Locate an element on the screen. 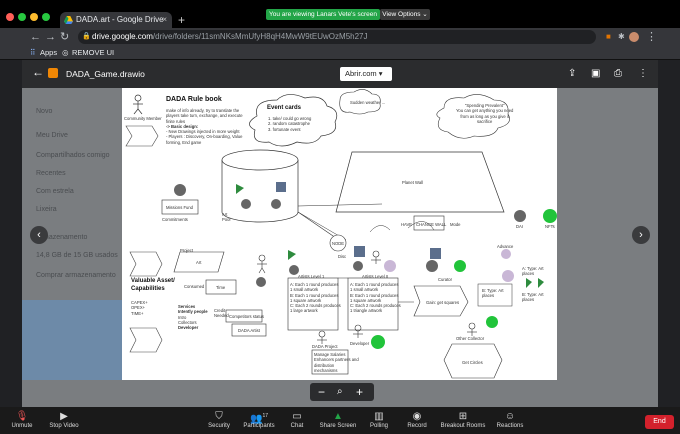  menu-dots-icon: ⋮ is located at coordinates (651, 37).